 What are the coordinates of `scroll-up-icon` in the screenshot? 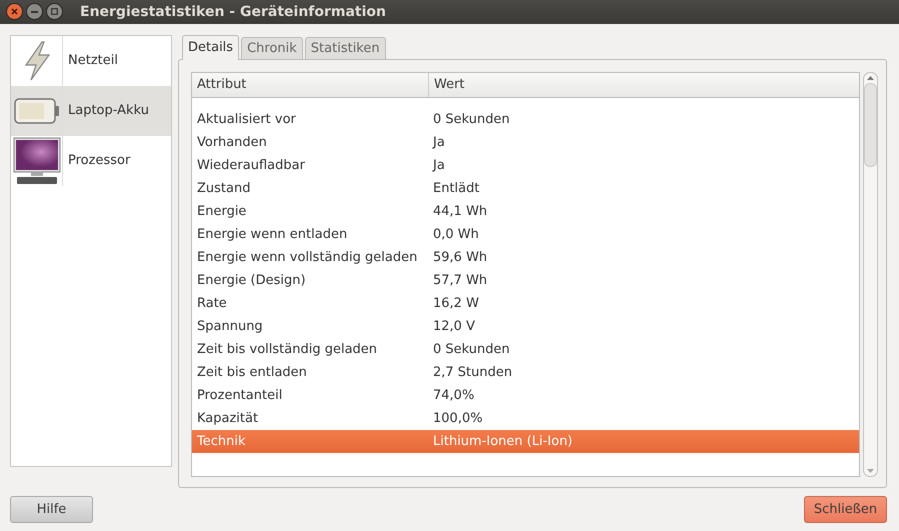 It's located at (870, 78).